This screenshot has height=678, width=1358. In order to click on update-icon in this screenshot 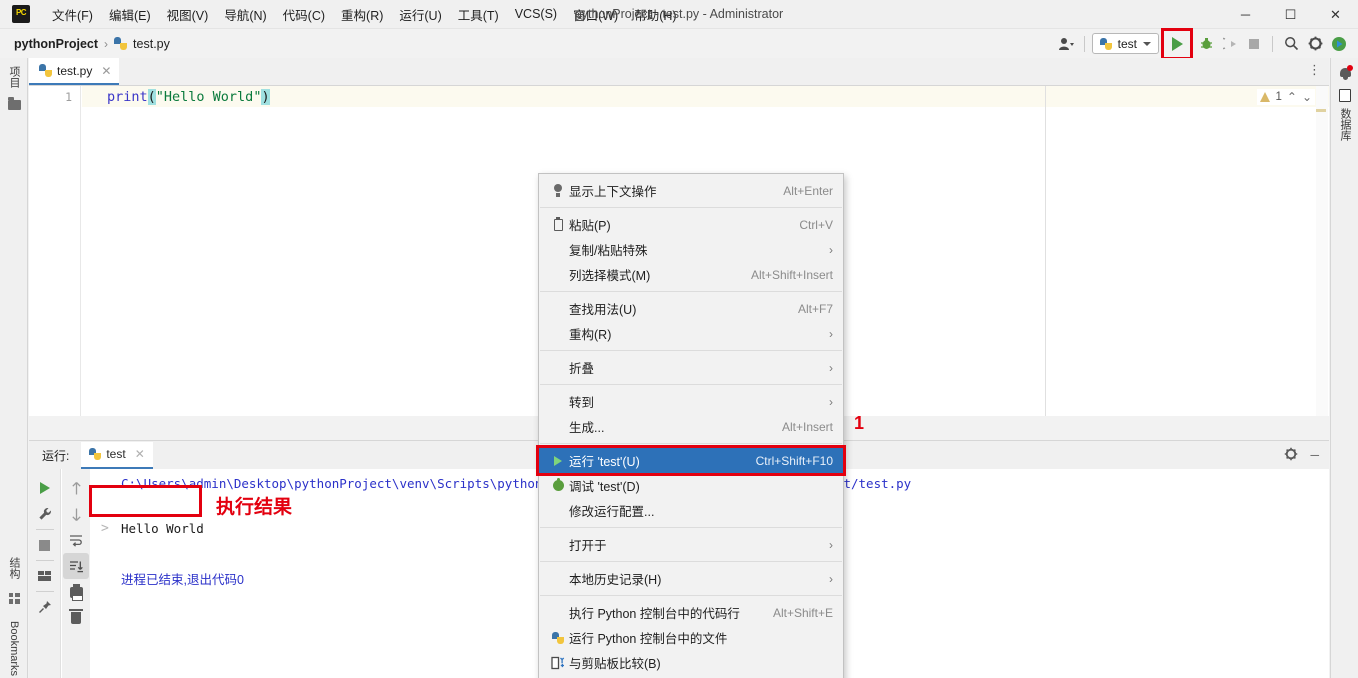, I will do `click(1339, 44)`.